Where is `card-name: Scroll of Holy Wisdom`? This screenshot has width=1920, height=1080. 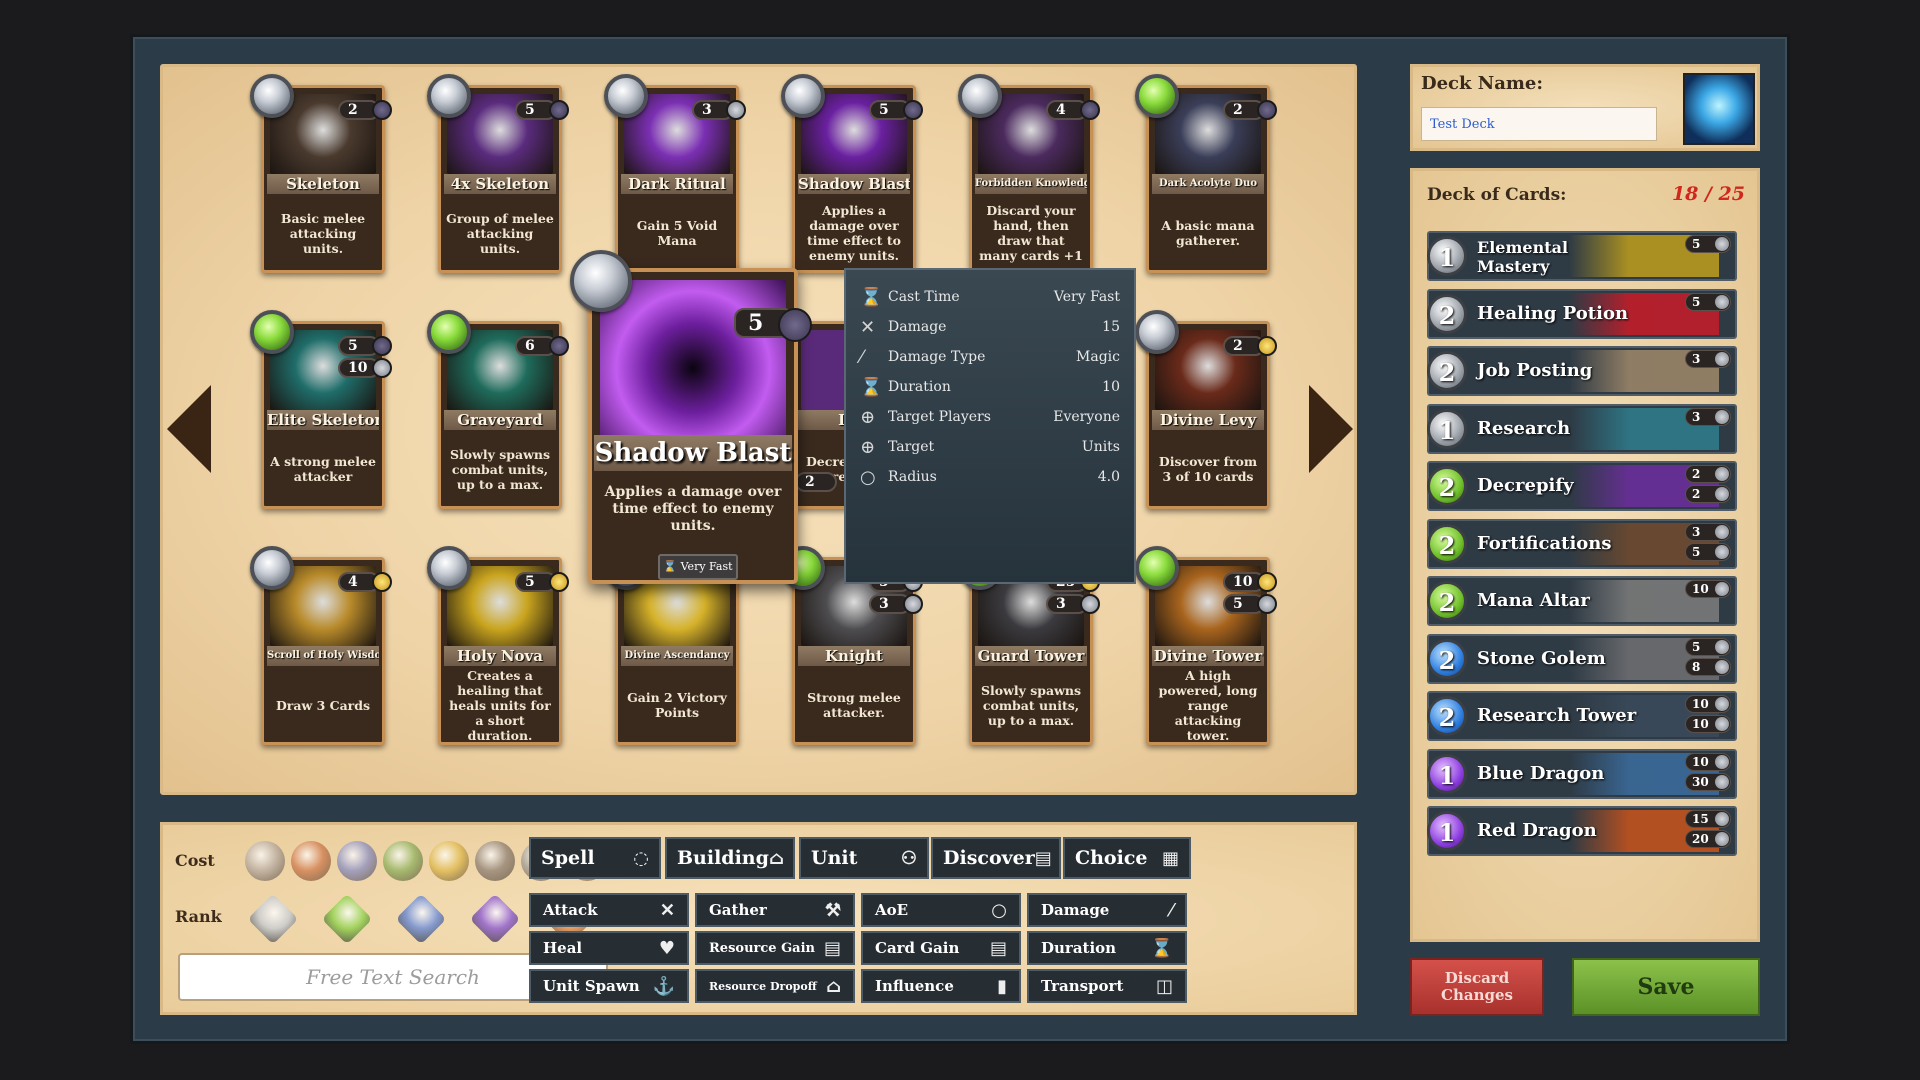
card-name: Scroll of Holy Wisdom is located at coordinates (323, 656).